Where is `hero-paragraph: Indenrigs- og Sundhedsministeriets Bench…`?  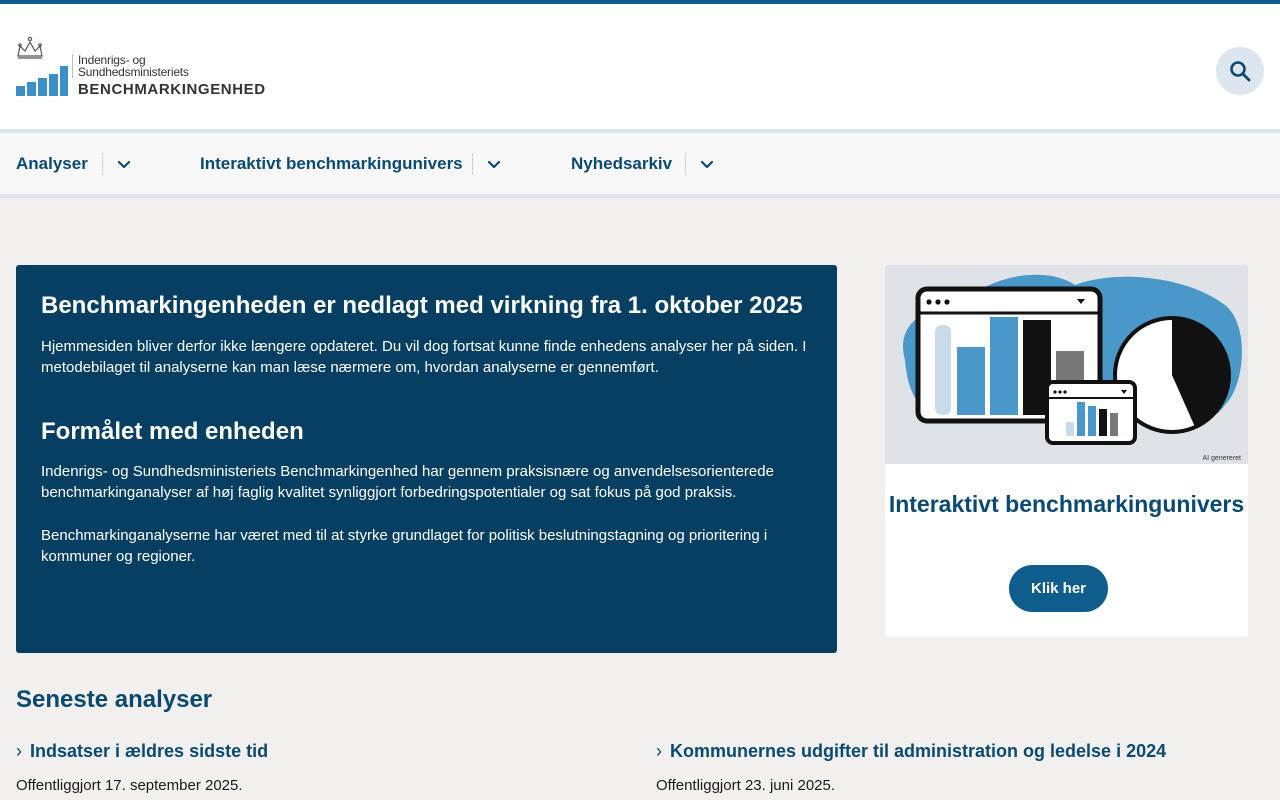
hero-paragraph: Indenrigs- og Sundhedsministeriets Bench… is located at coordinates (407, 482).